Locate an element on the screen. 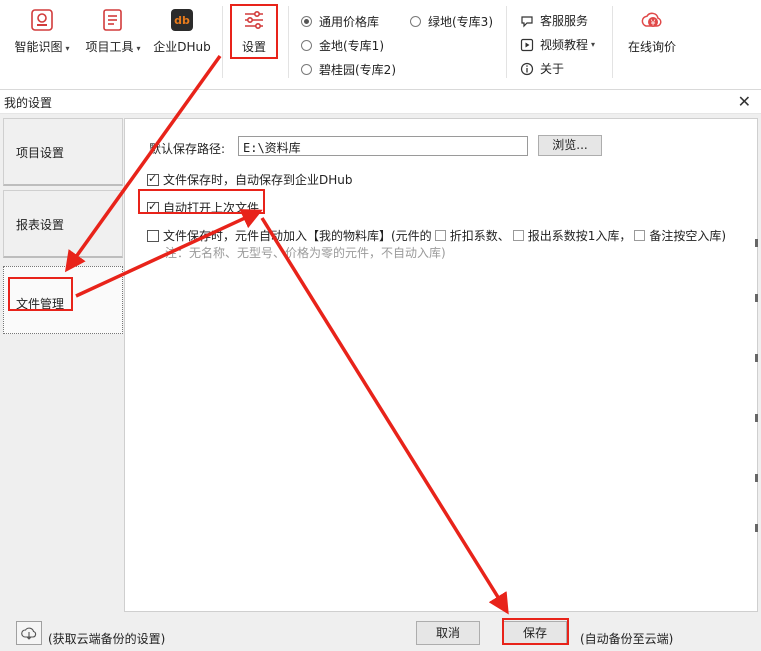 The width and height of the screenshot is (761, 651). video-tutorial-link: 视频教程 ▾ is located at coordinates (557, 44).